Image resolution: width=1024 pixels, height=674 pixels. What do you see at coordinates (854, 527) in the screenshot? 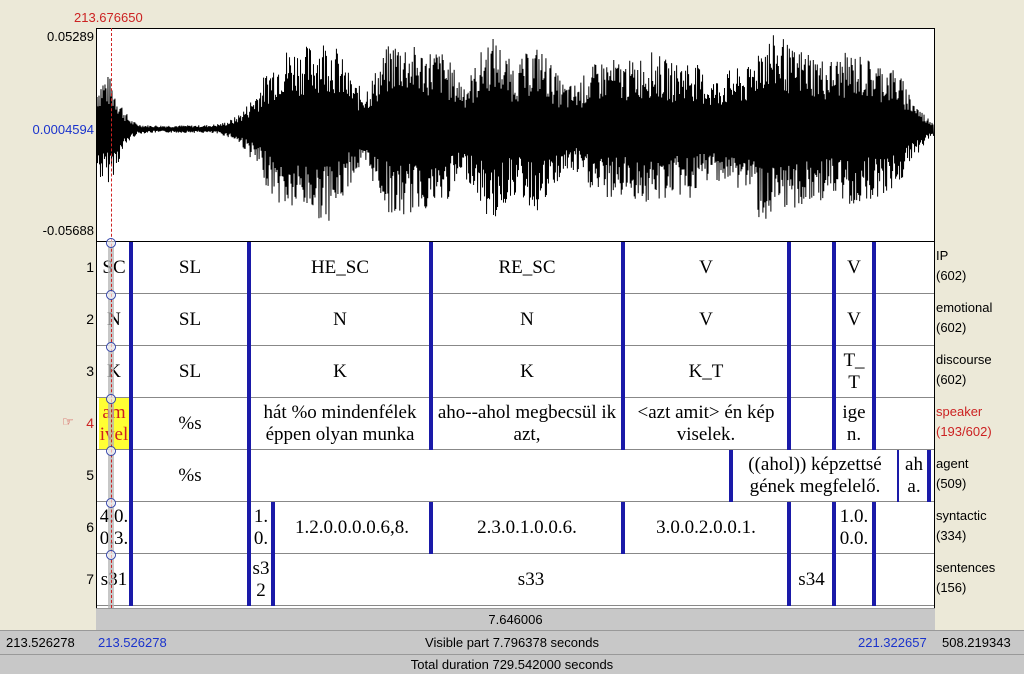
I see `interval-syntactic: 1.0. 0.0.` at bounding box center [854, 527].